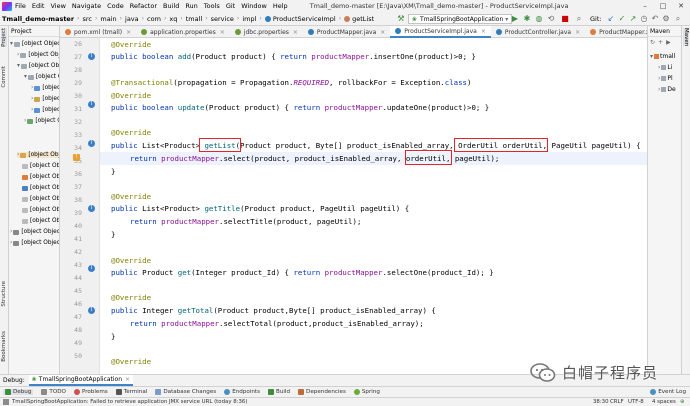  Describe the element at coordinates (664, 402) in the screenshot. I see `indent-setting: 4 spaces` at that location.